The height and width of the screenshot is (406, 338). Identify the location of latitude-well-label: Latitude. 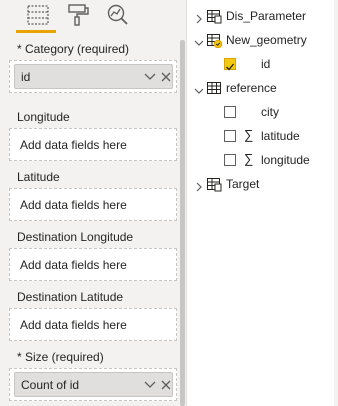
(38, 177).